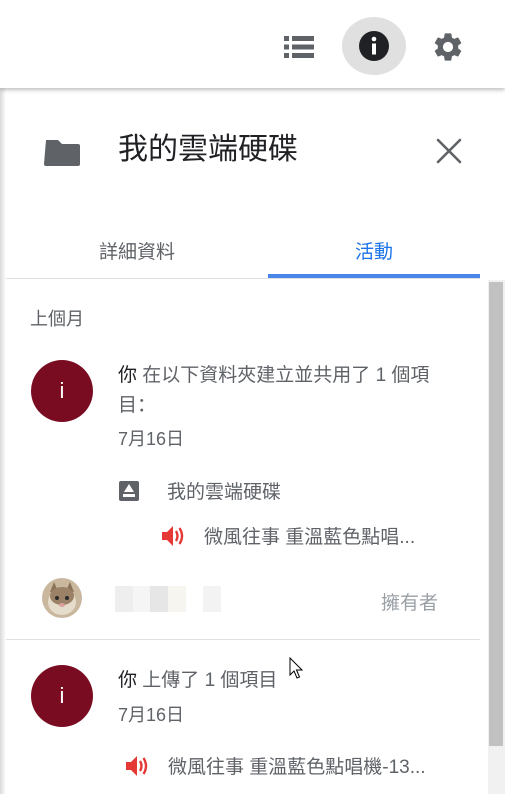 This screenshot has width=505, height=794. I want to click on scrollbar-thumb, so click(496, 514).